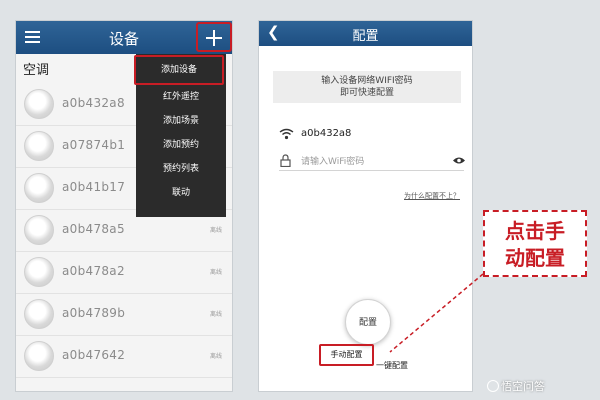 The height and width of the screenshot is (400, 600). Describe the element at coordinates (523, 386) in the screenshot. I see `watermark-text: 悟空问答` at that location.